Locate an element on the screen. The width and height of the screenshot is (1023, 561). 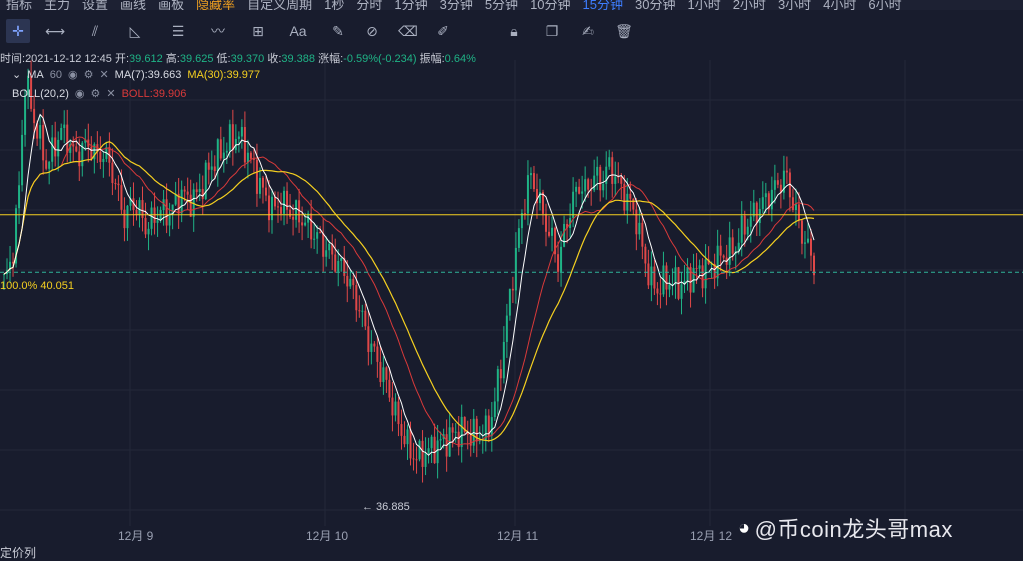
menu-item: 10分钟 is located at coordinates (550, 5).